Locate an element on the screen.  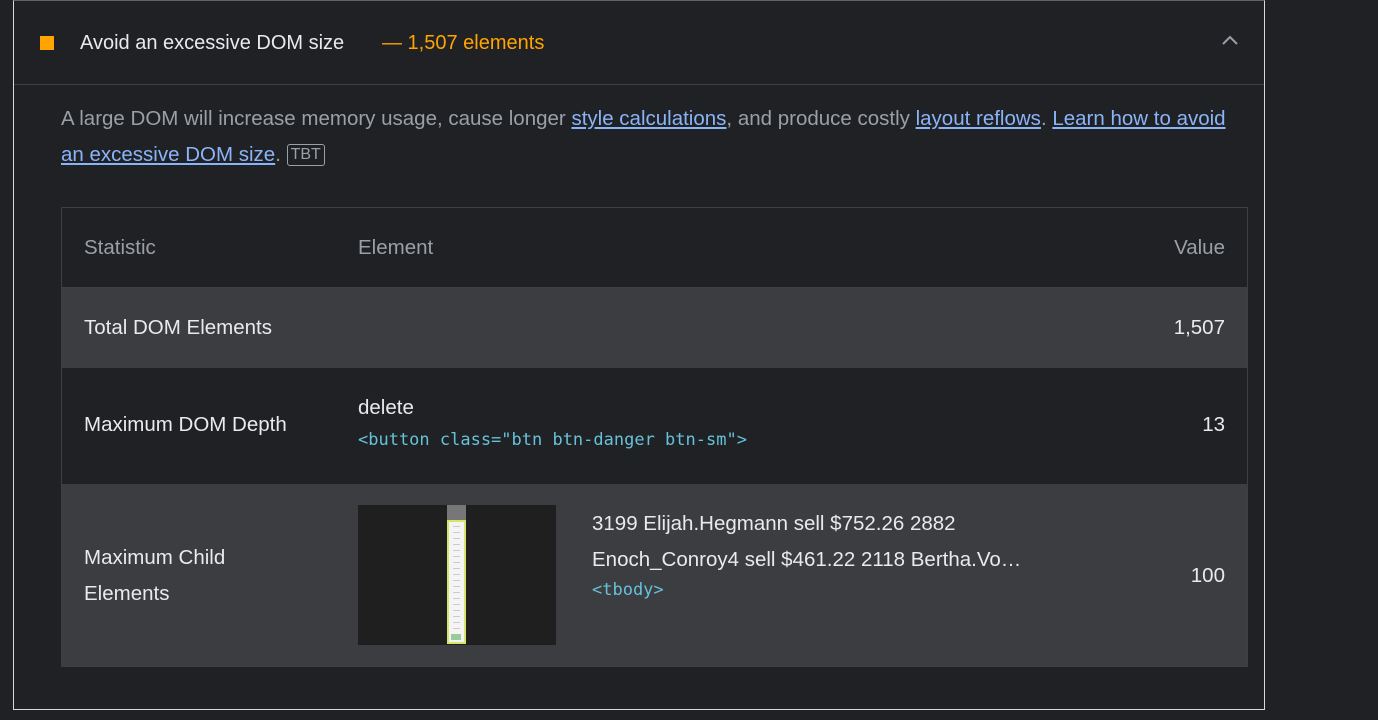
node-selector: <button class="btn btn-danger btn-sm"> is located at coordinates (552, 440).